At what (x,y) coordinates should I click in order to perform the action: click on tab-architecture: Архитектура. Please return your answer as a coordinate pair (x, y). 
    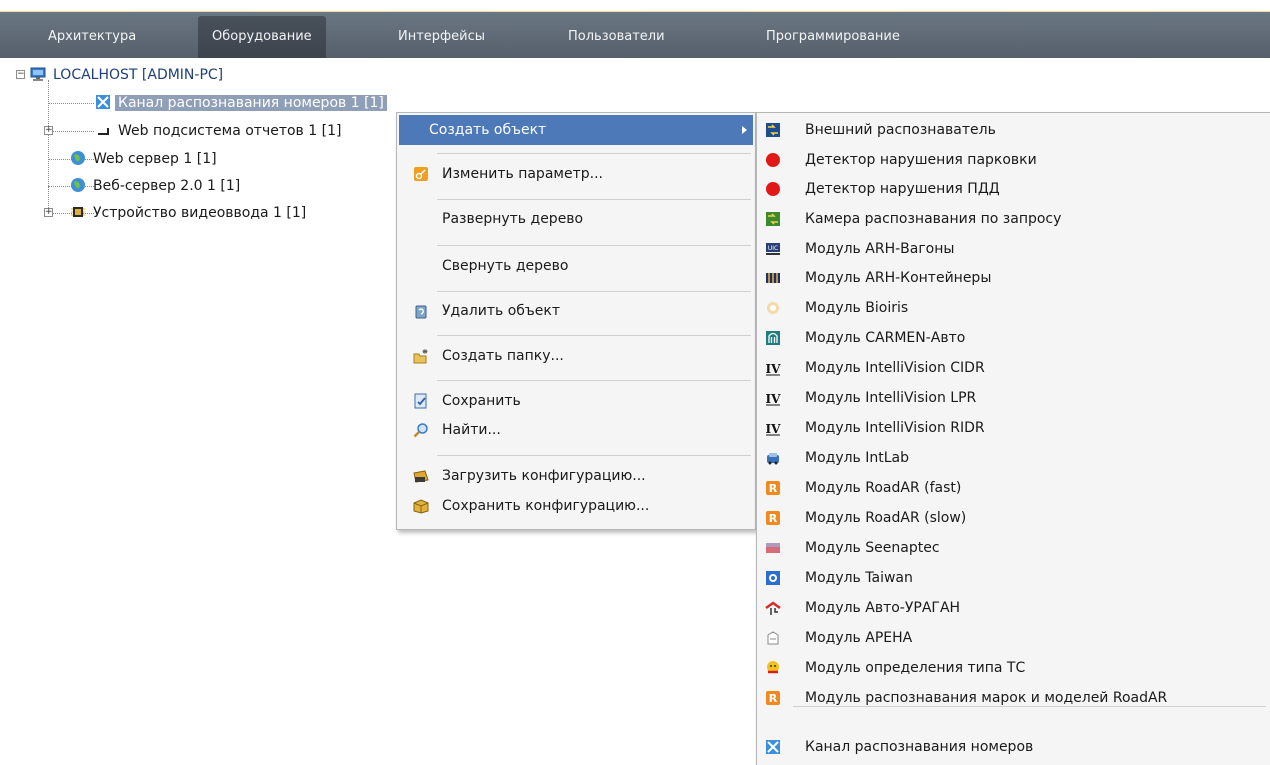
    Looking at the image, I should click on (92, 37).